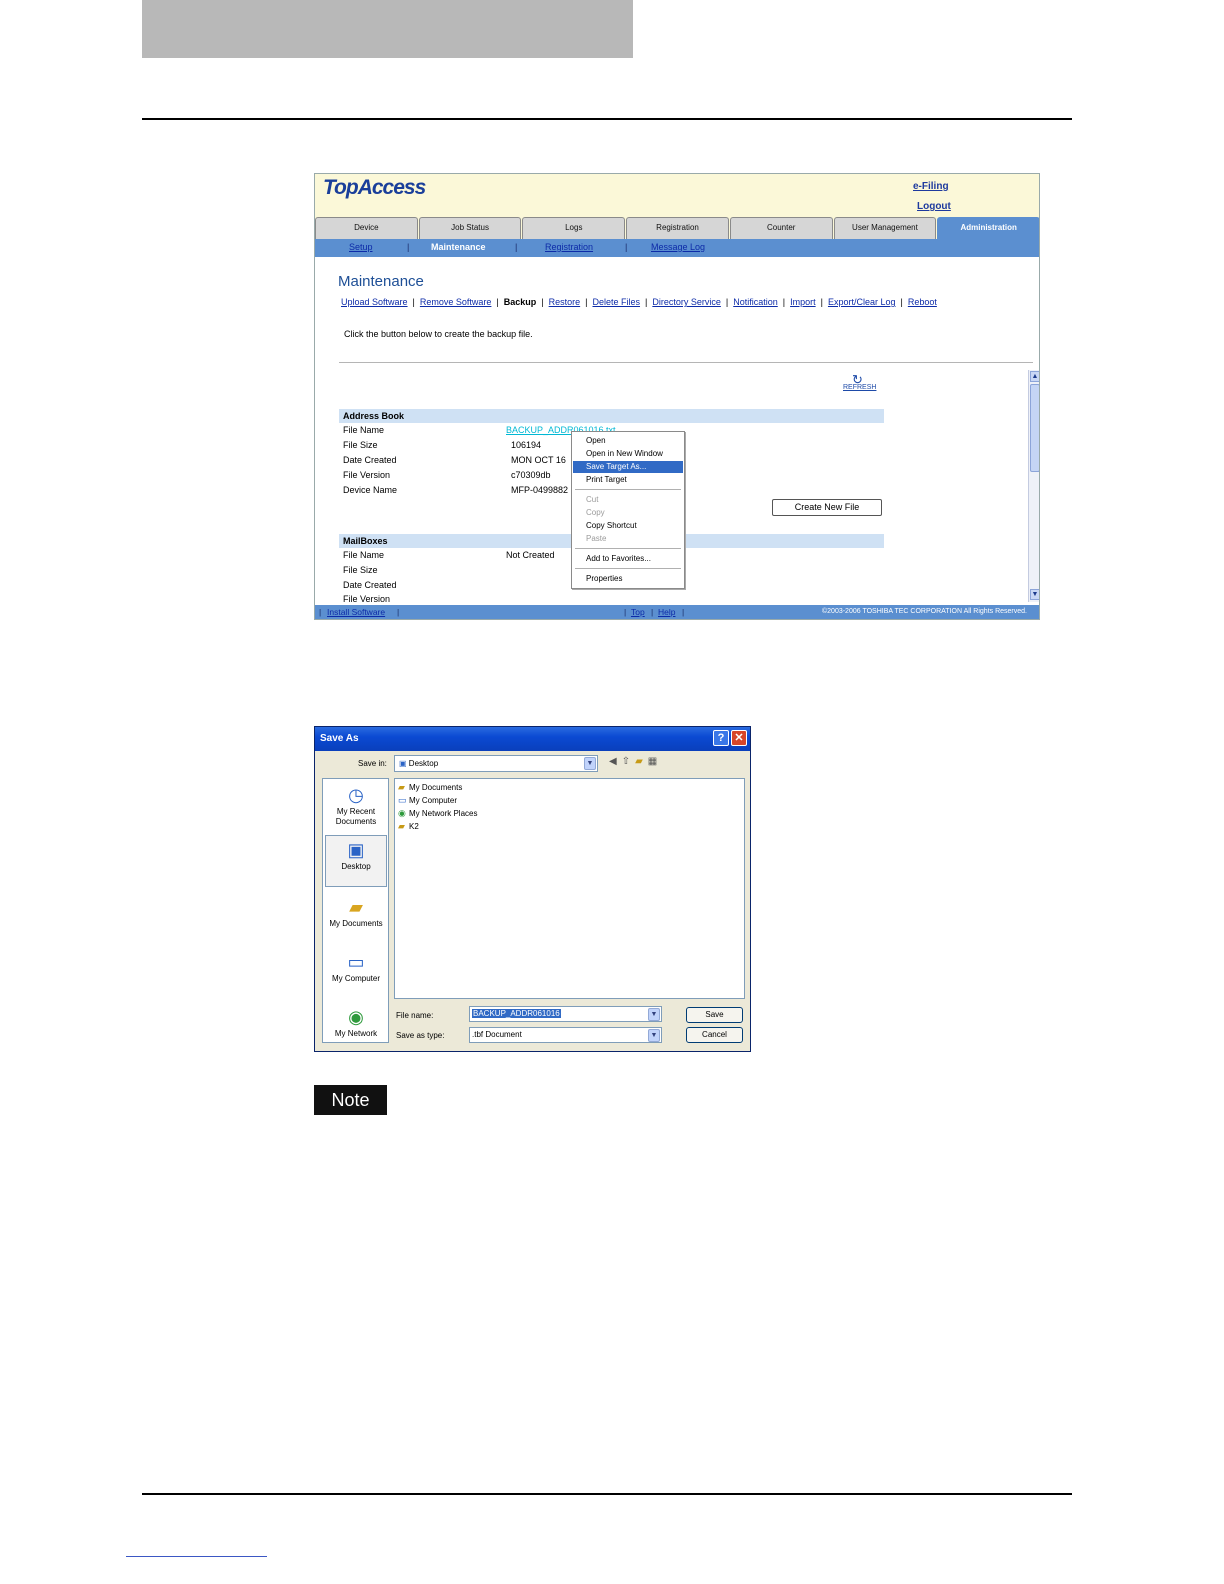  What do you see at coordinates (374, 302) in the screenshot?
I see `nav-upload-software: Upload Software` at bounding box center [374, 302].